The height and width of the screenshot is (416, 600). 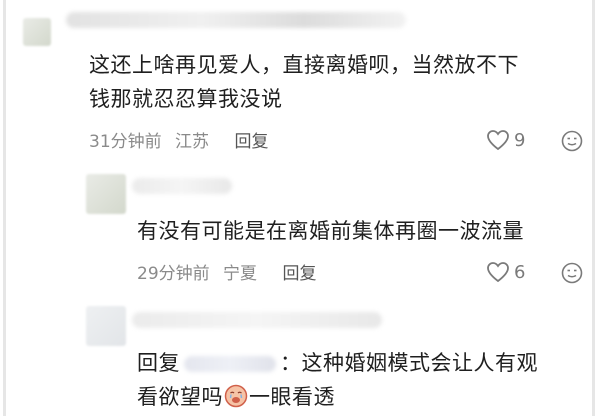 What do you see at coordinates (230, 364) in the screenshot?
I see `mentioned-user` at bounding box center [230, 364].